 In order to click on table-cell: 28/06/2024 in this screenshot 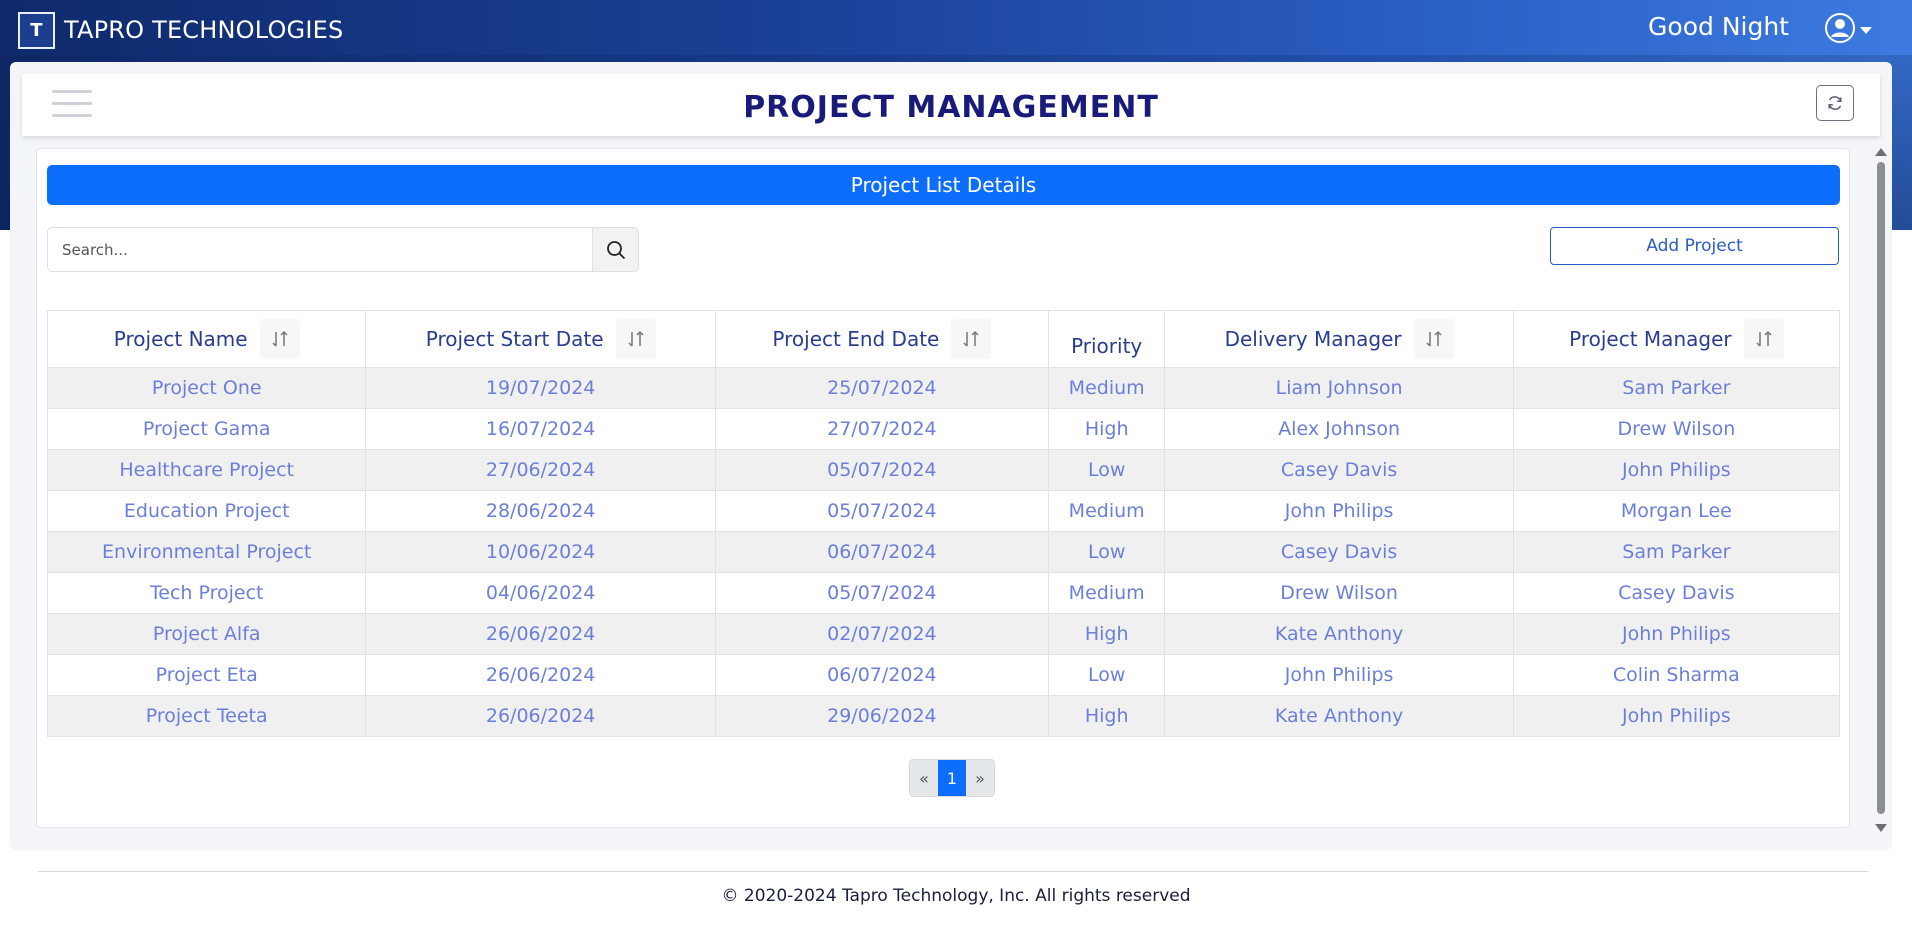, I will do `click(540, 511)`.